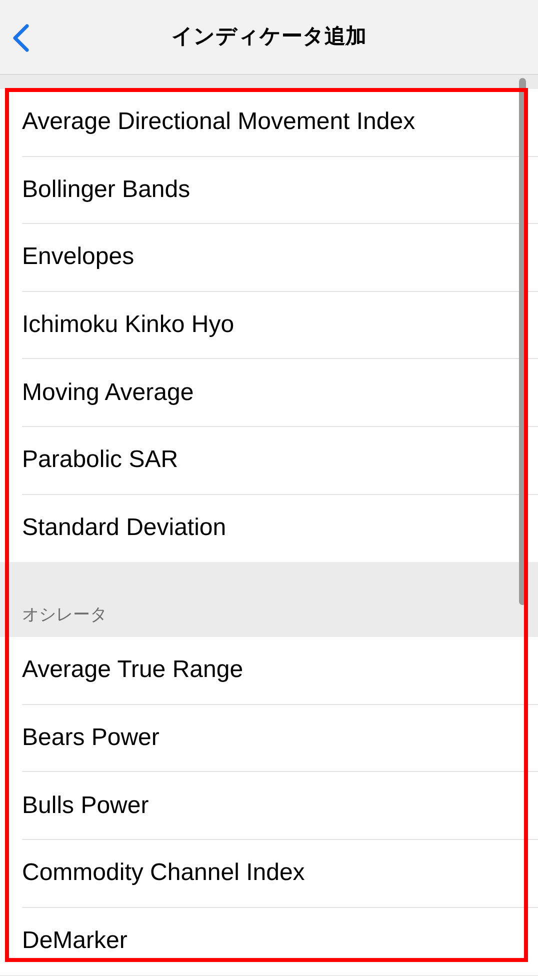  Describe the element at coordinates (64, 615) in the screenshot. I see `section-header: オシレータ` at that location.